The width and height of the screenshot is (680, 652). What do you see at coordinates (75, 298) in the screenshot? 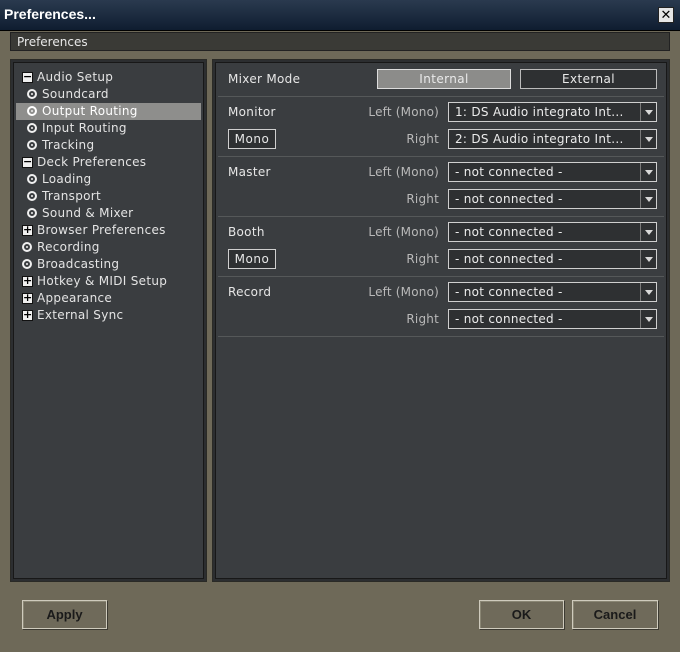
I see `nav-item-label: Appearance` at bounding box center [75, 298].